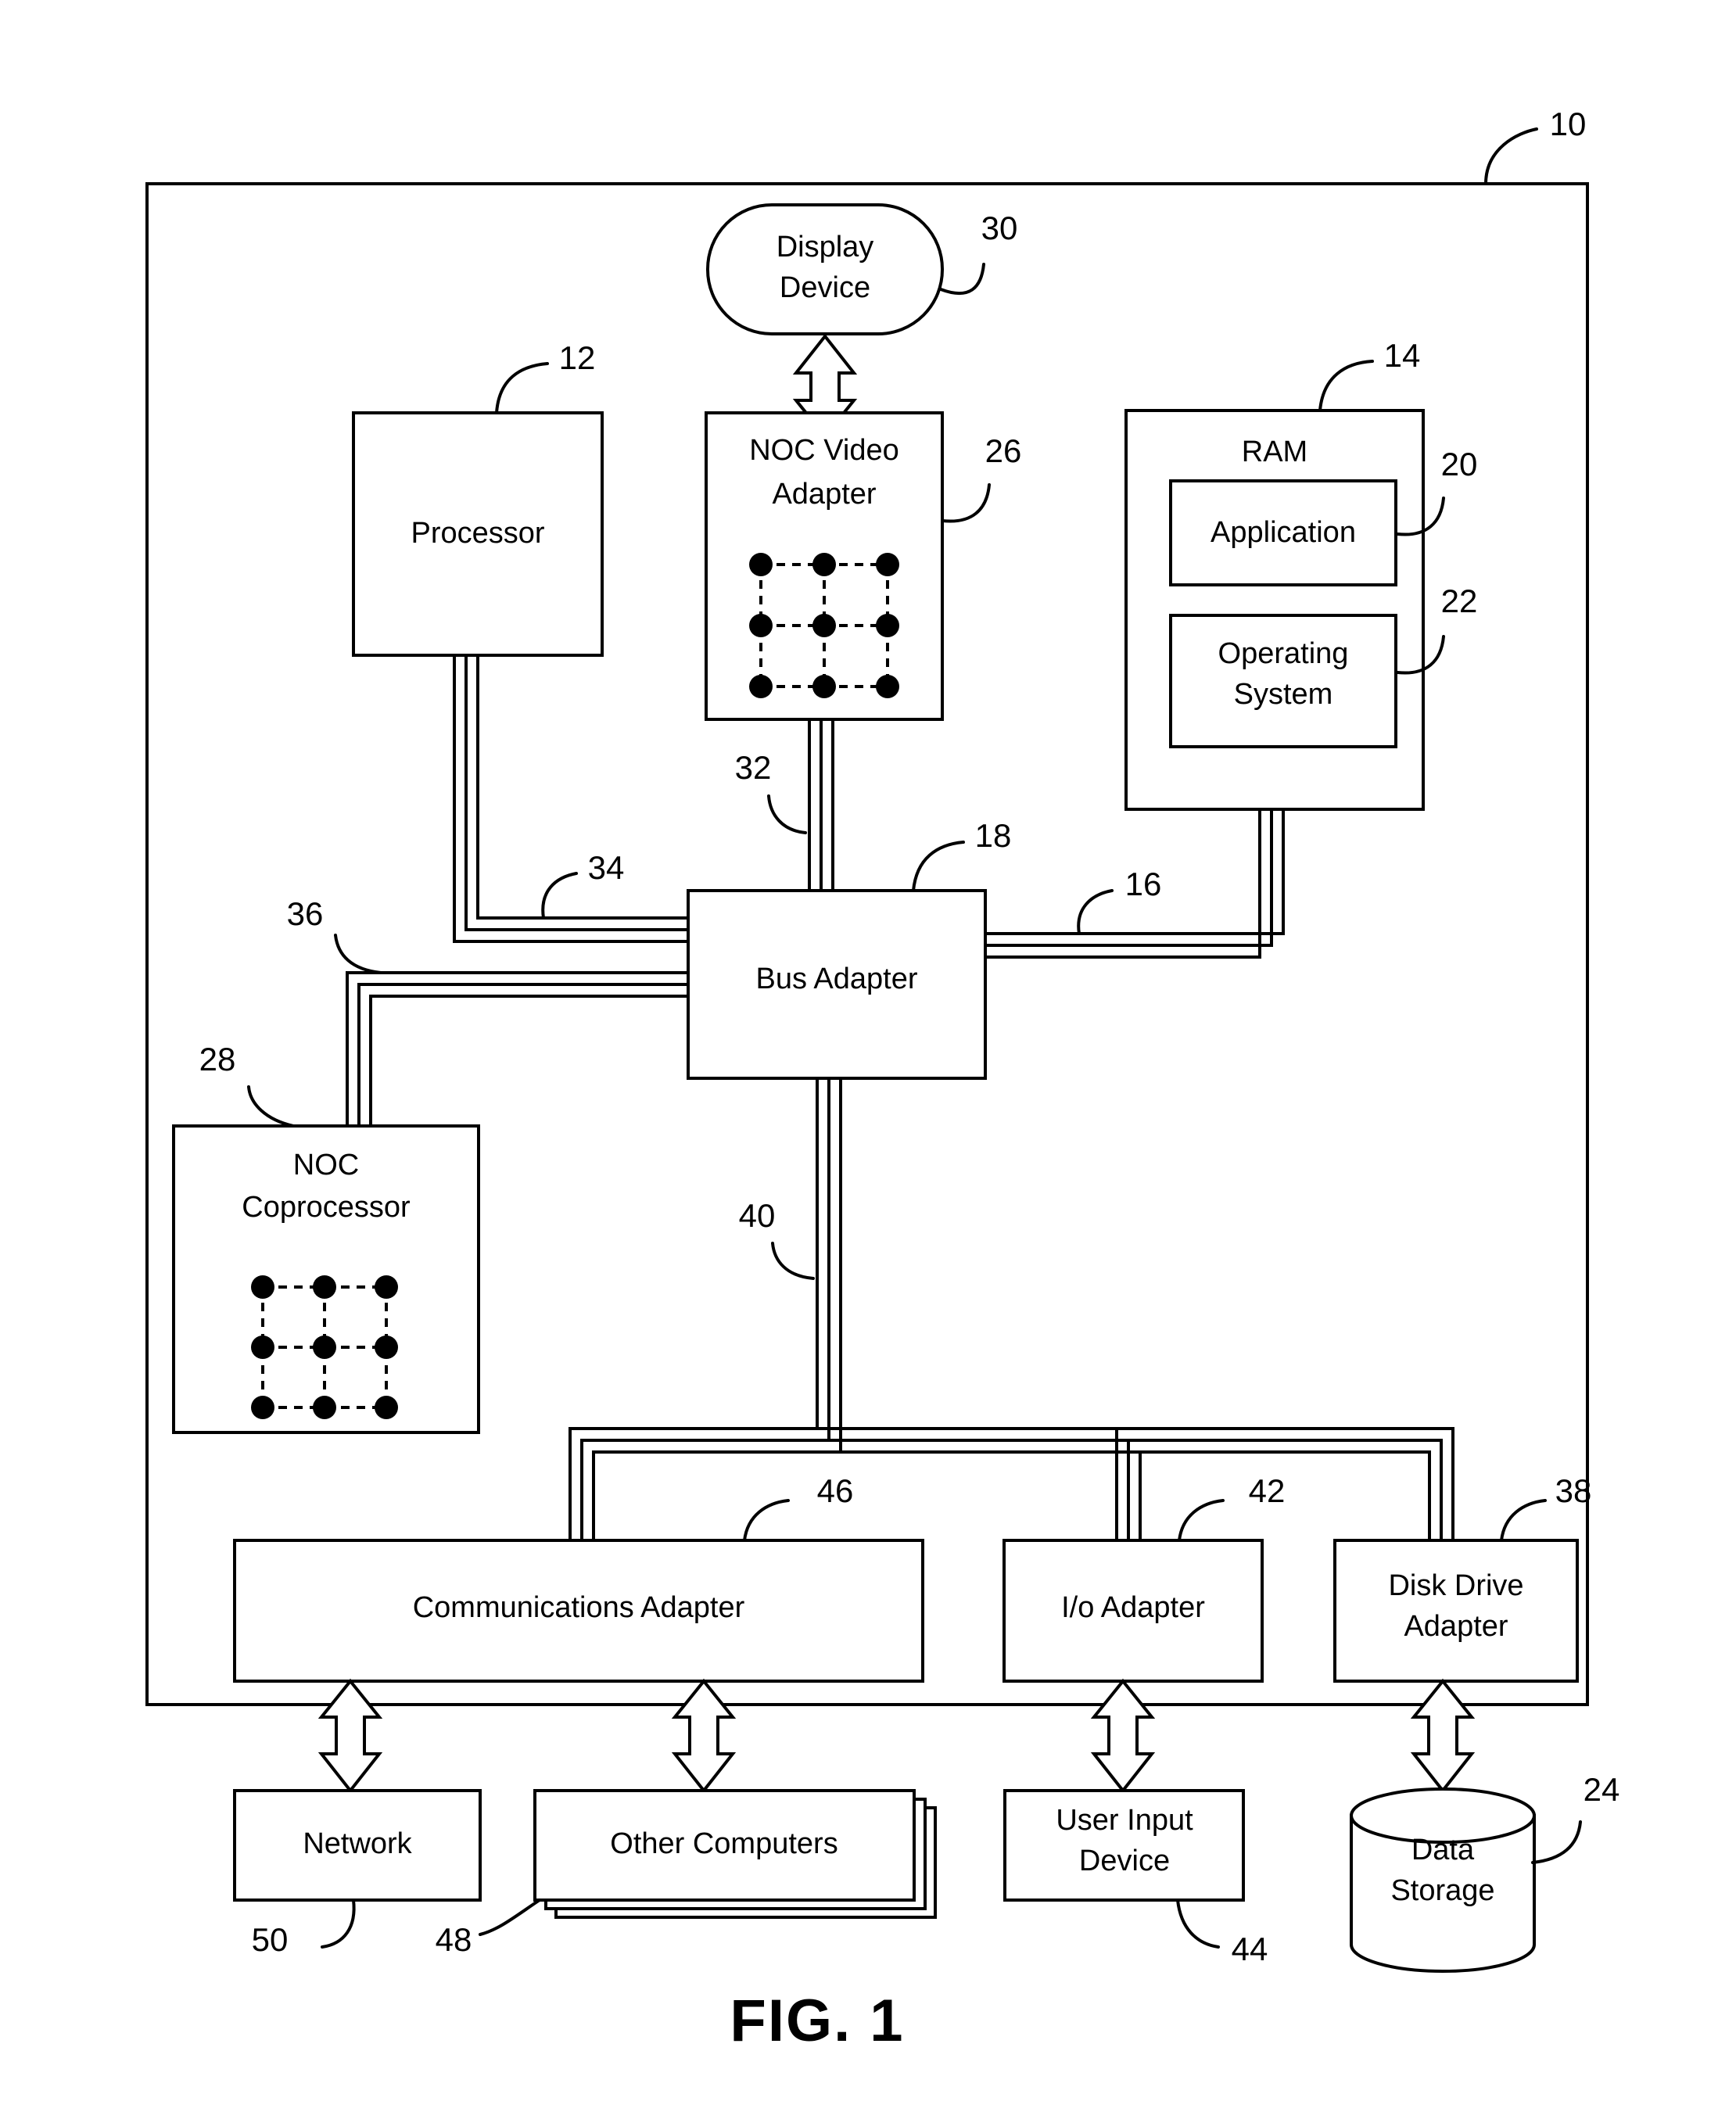  Describe the element at coordinates (357, 1843) in the screenshot. I see `network-label: Network` at that location.